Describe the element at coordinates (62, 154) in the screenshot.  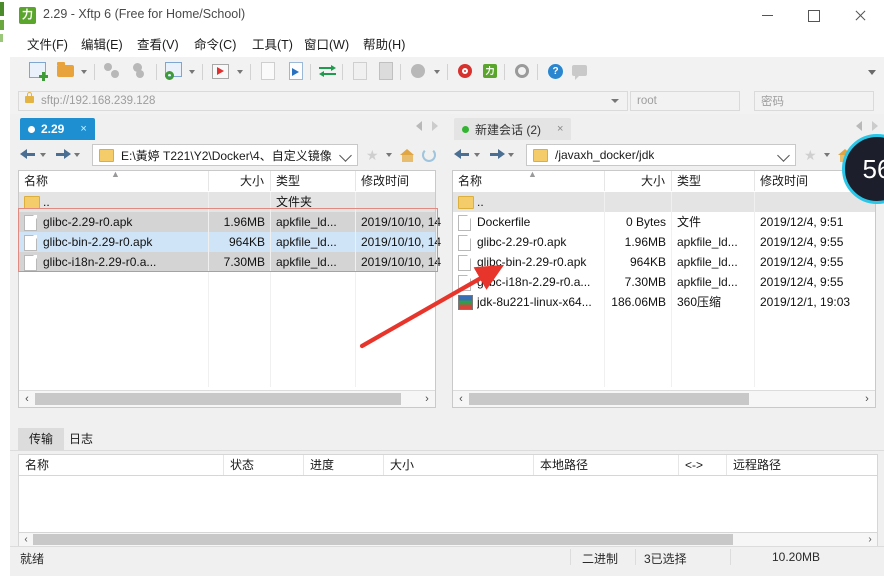
I see `local-forward-button` at that location.